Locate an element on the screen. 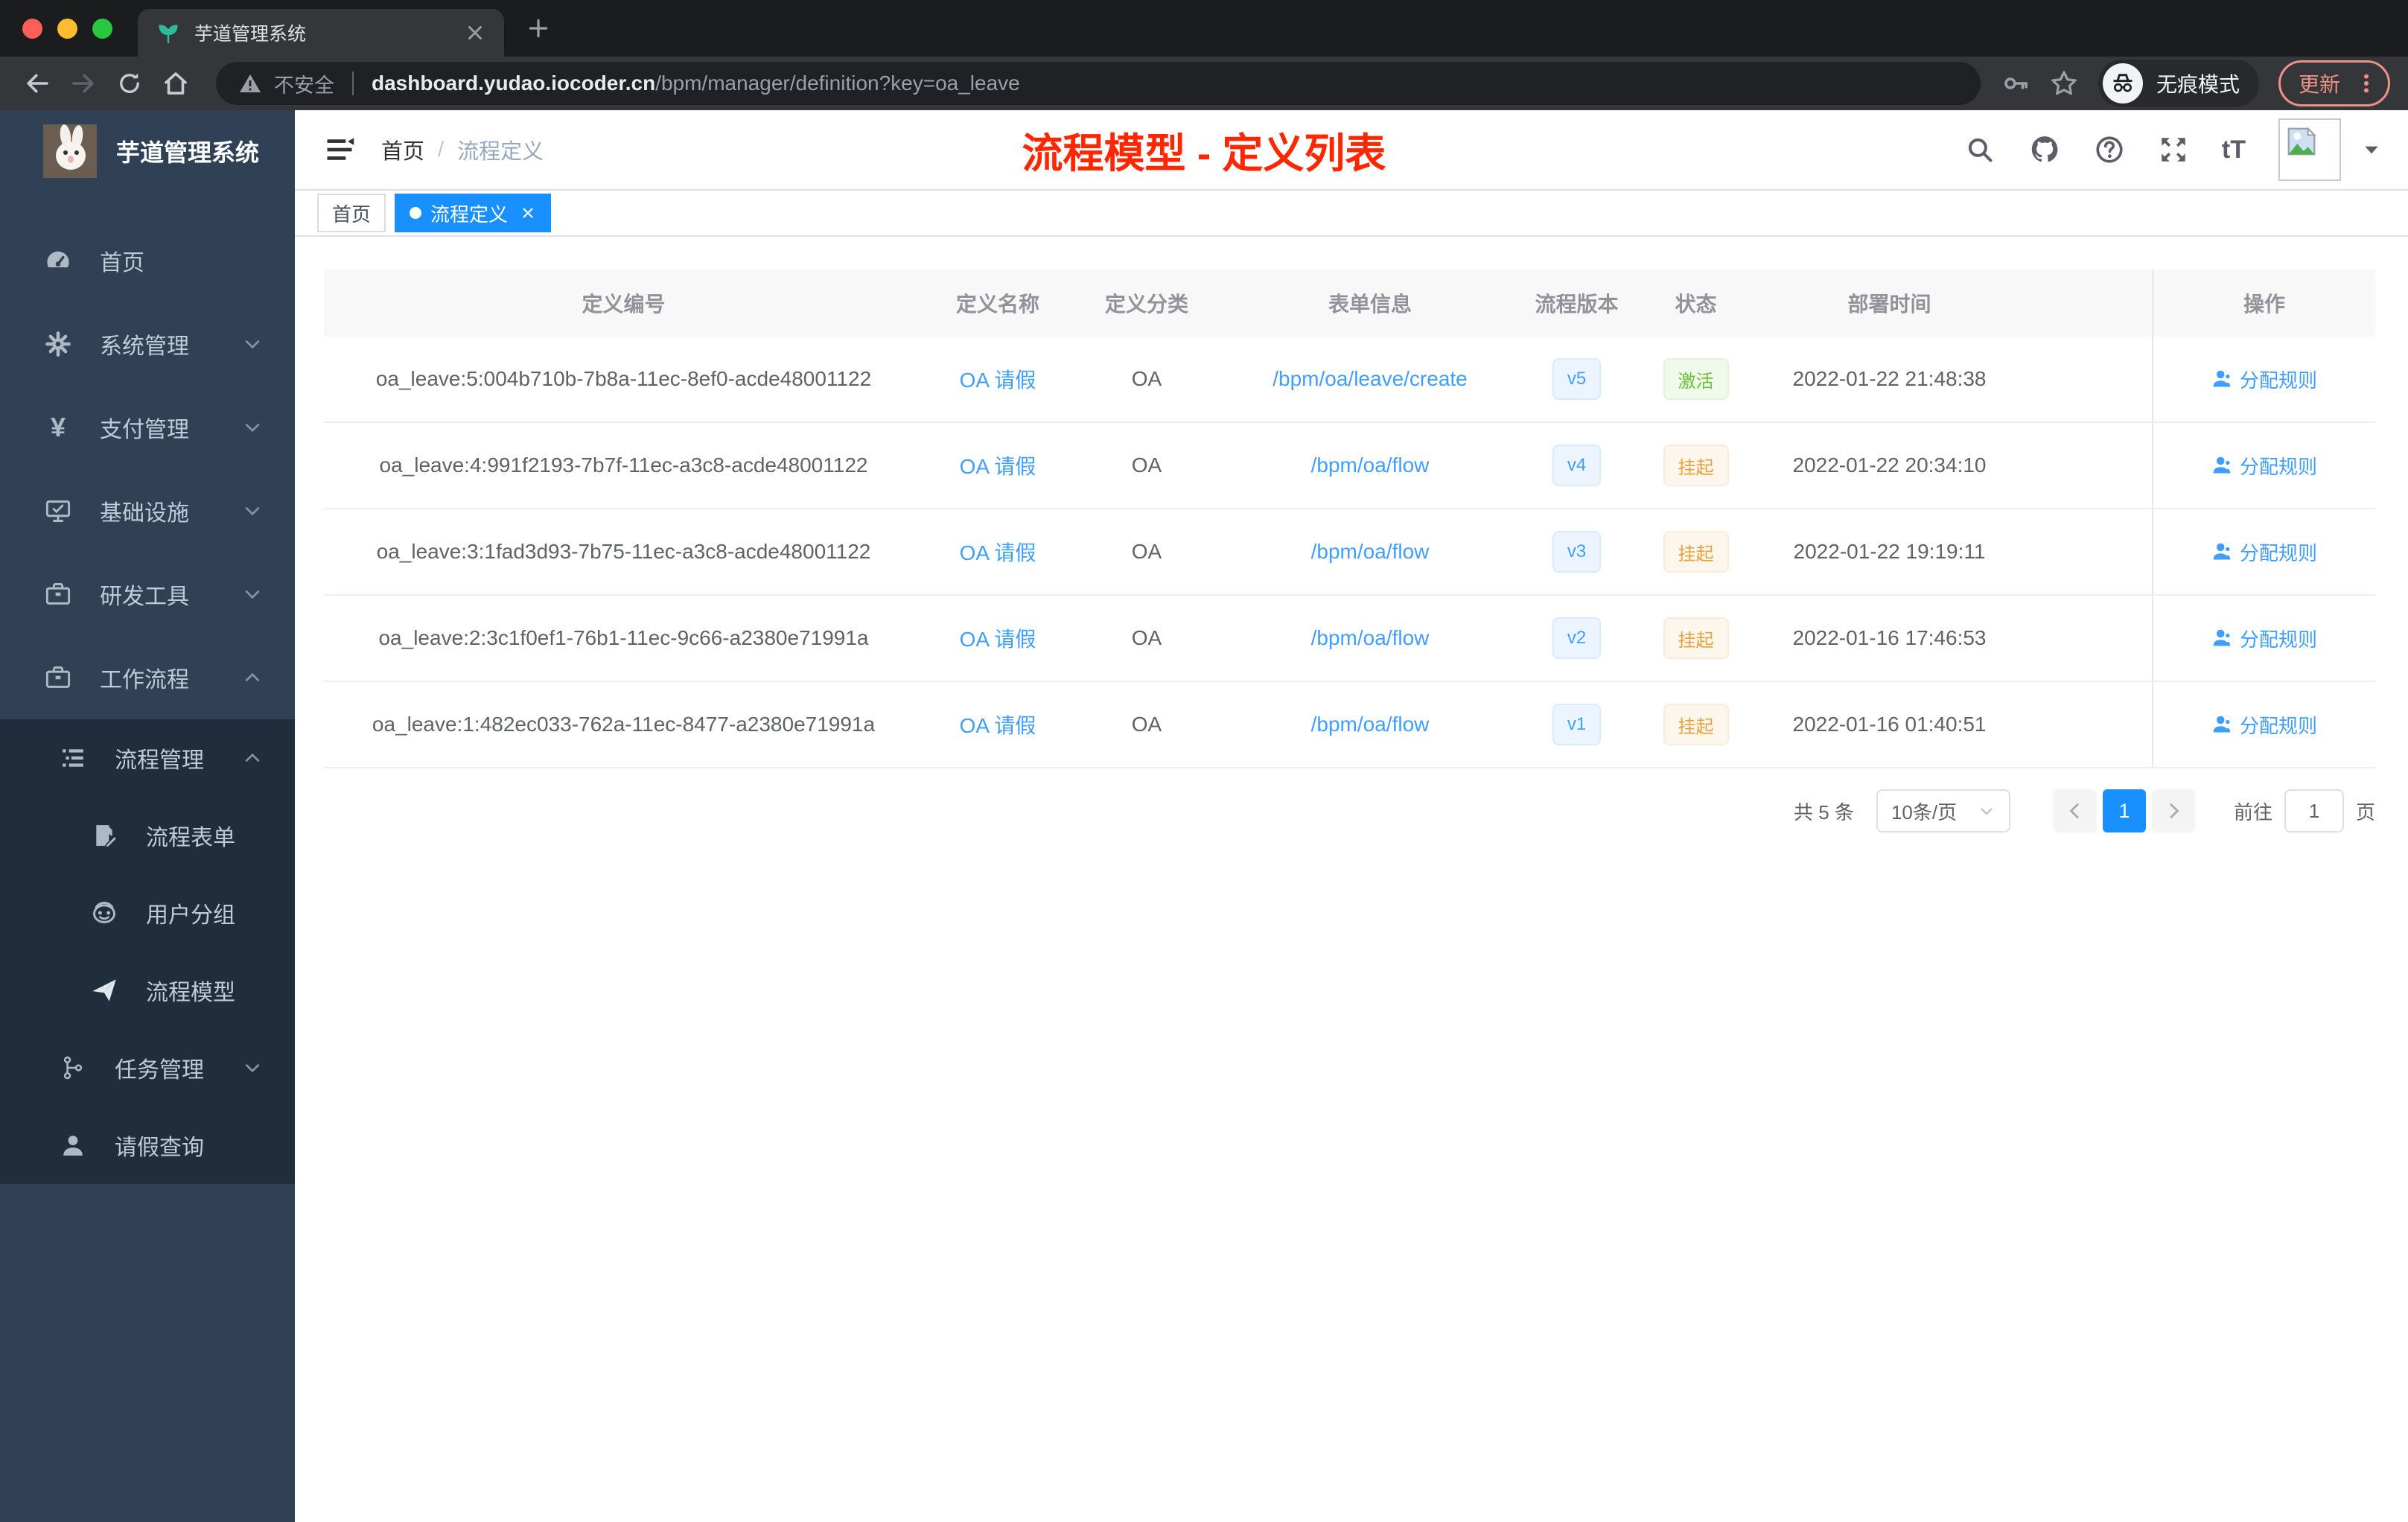  page-number-button: 1 is located at coordinates (2124, 810).